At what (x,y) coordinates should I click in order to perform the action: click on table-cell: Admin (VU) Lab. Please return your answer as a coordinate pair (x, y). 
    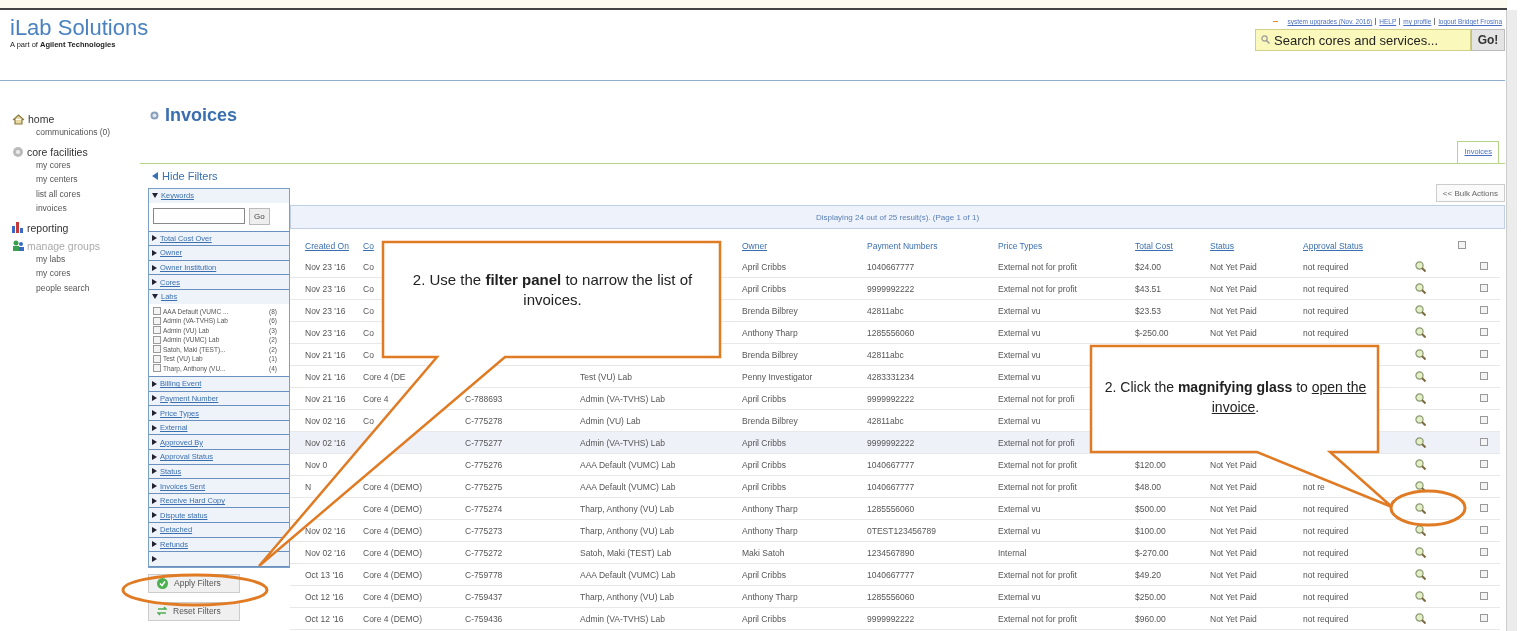
    Looking at the image, I should click on (610, 420).